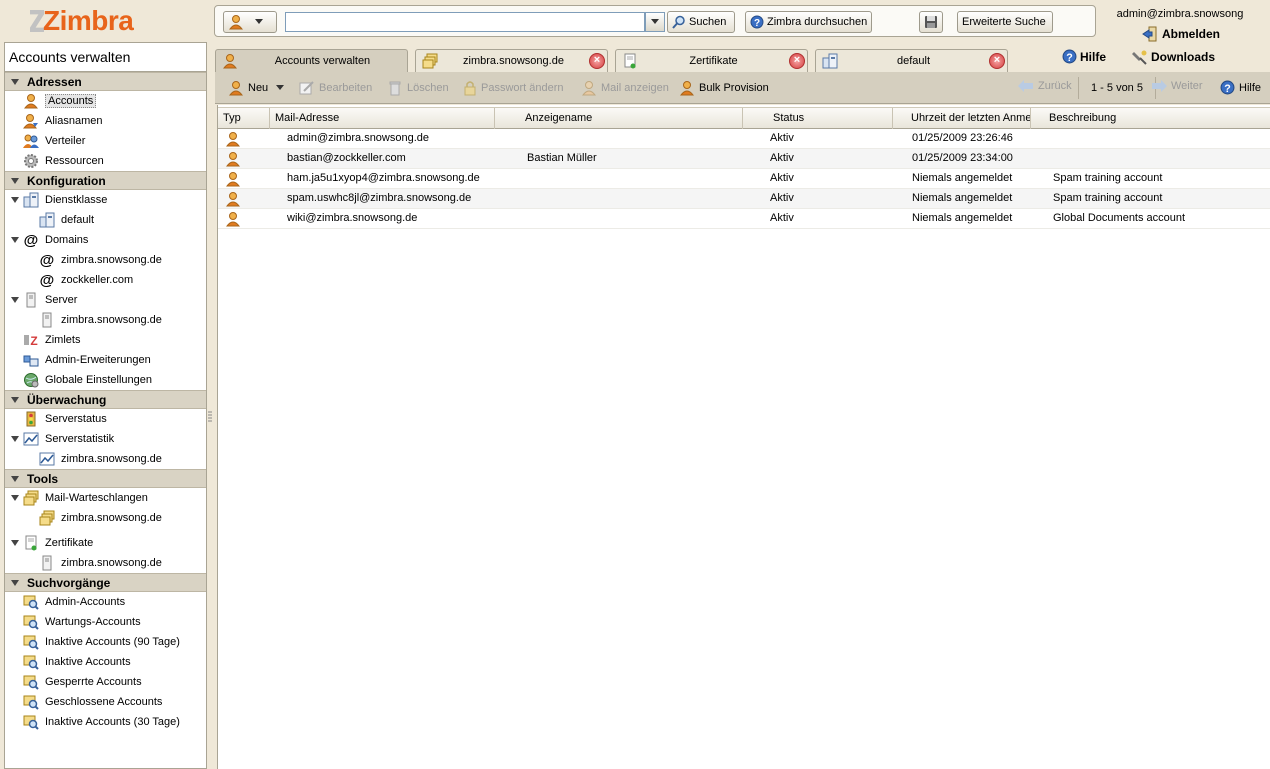  What do you see at coordinates (105, 399) in the screenshot?
I see `section-ueberwachung: Überwachung` at bounding box center [105, 399].